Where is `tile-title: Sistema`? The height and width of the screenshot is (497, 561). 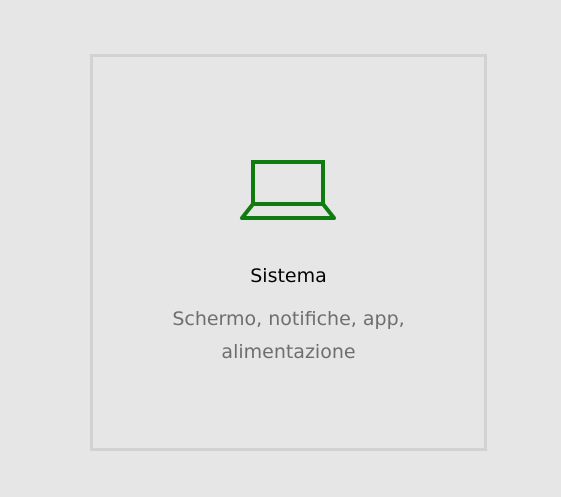 tile-title: Sistema is located at coordinates (288, 276).